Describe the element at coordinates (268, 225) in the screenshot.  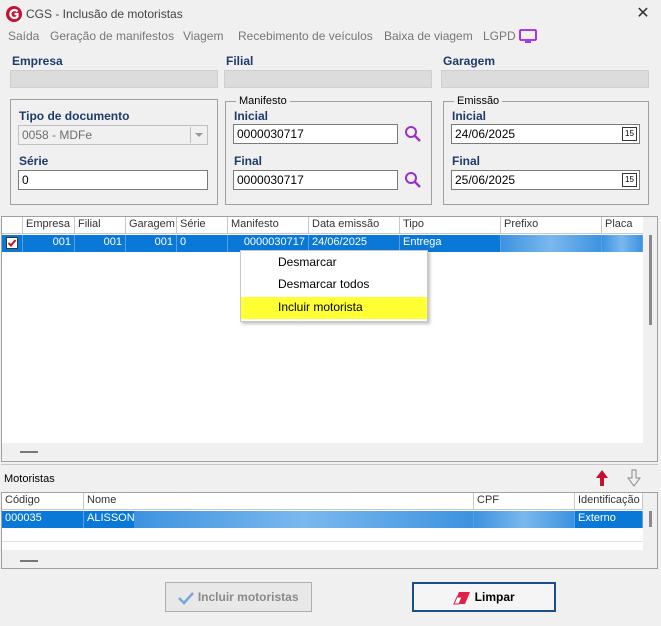
I see `column-header-manifesto: Manifesto` at that location.